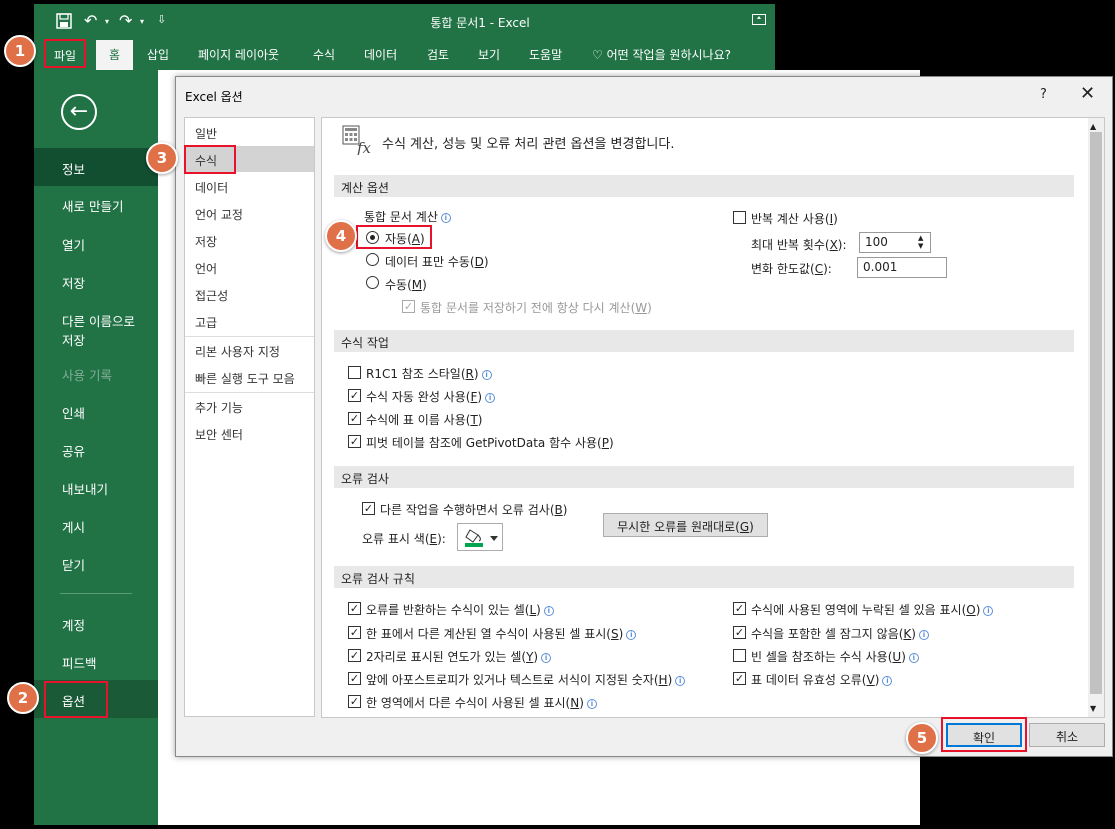  Describe the element at coordinates (404, 539) in the screenshot. I see `error-color-label: 오류 표시 색(E):` at that location.